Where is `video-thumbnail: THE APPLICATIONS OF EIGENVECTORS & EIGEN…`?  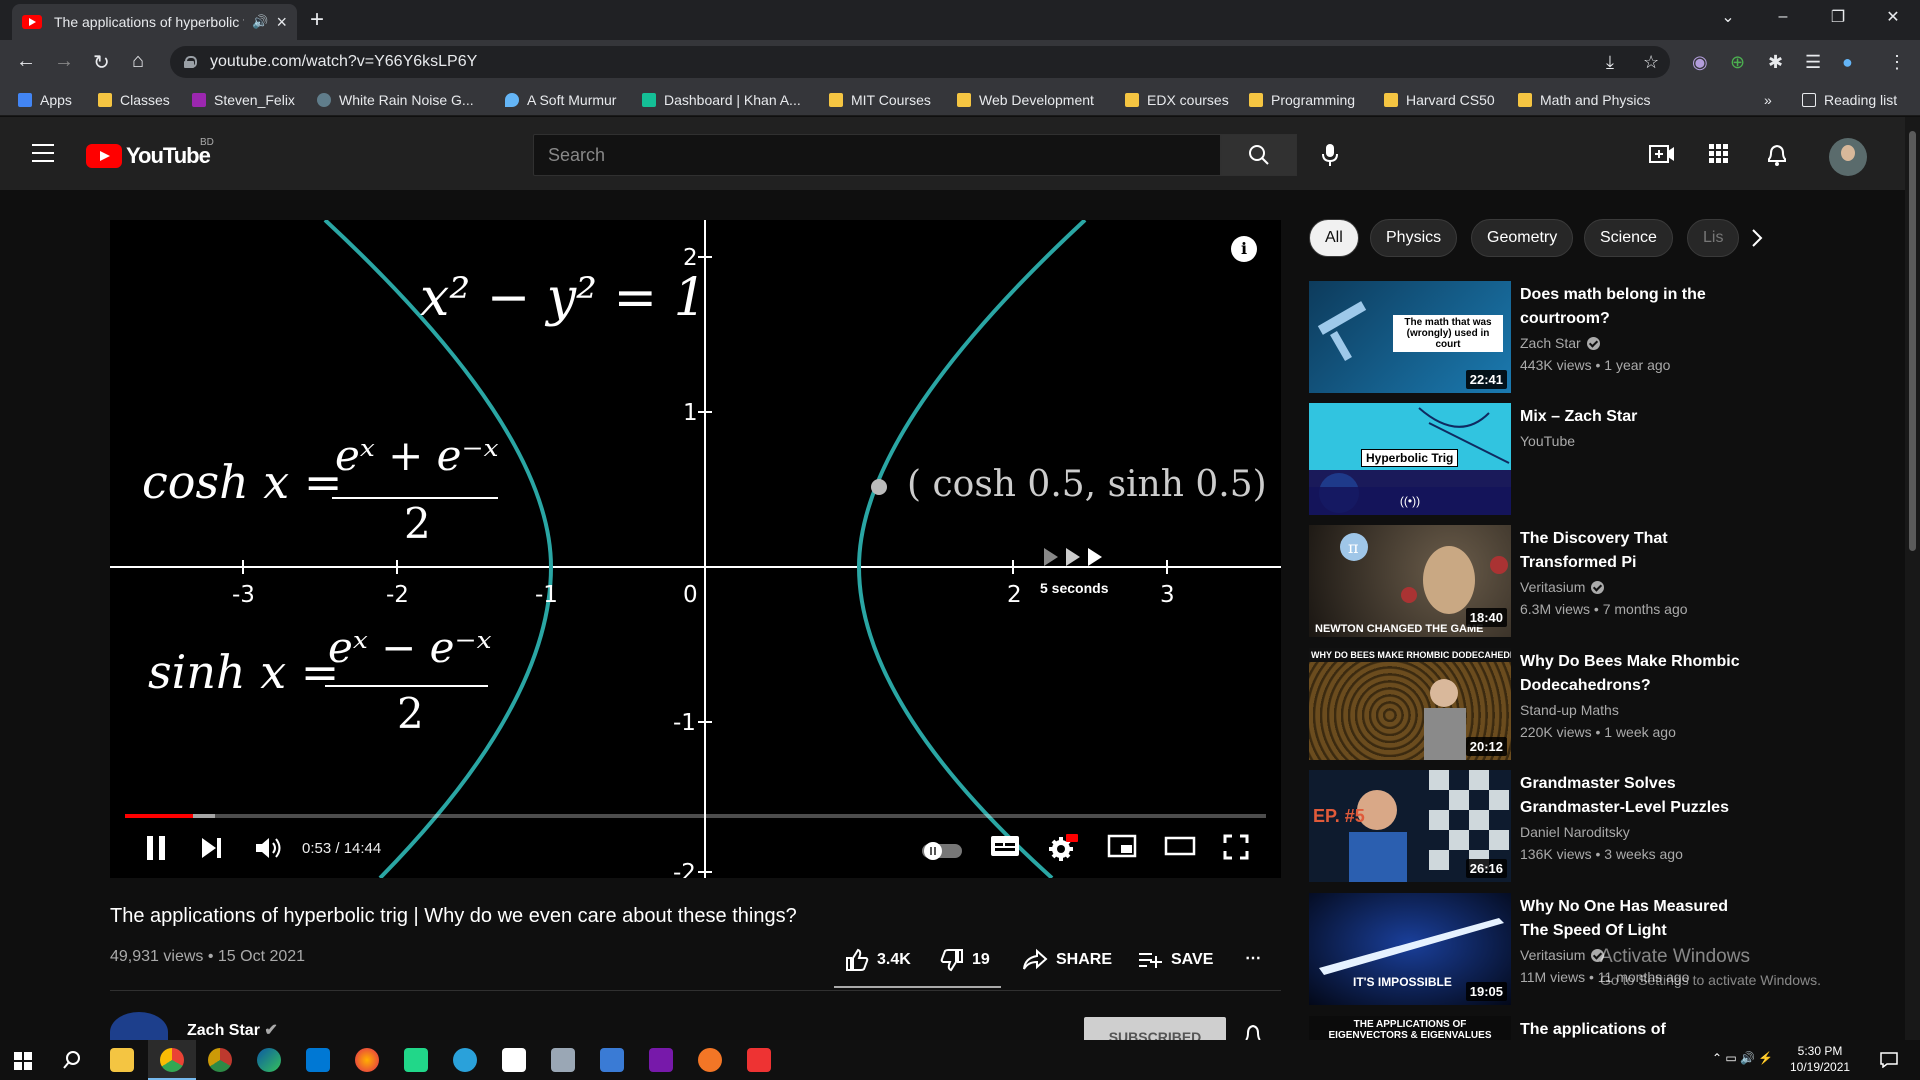 video-thumbnail: THE APPLICATIONS OF EIGENVECTORS & EIGEN… is located at coordinates (1410, 1028).